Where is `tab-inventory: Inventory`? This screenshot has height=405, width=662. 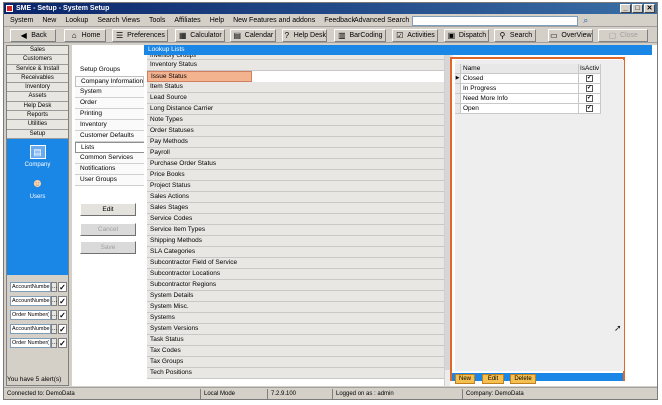
tab-inventory: Inventory is located at coordinates (109, 125).